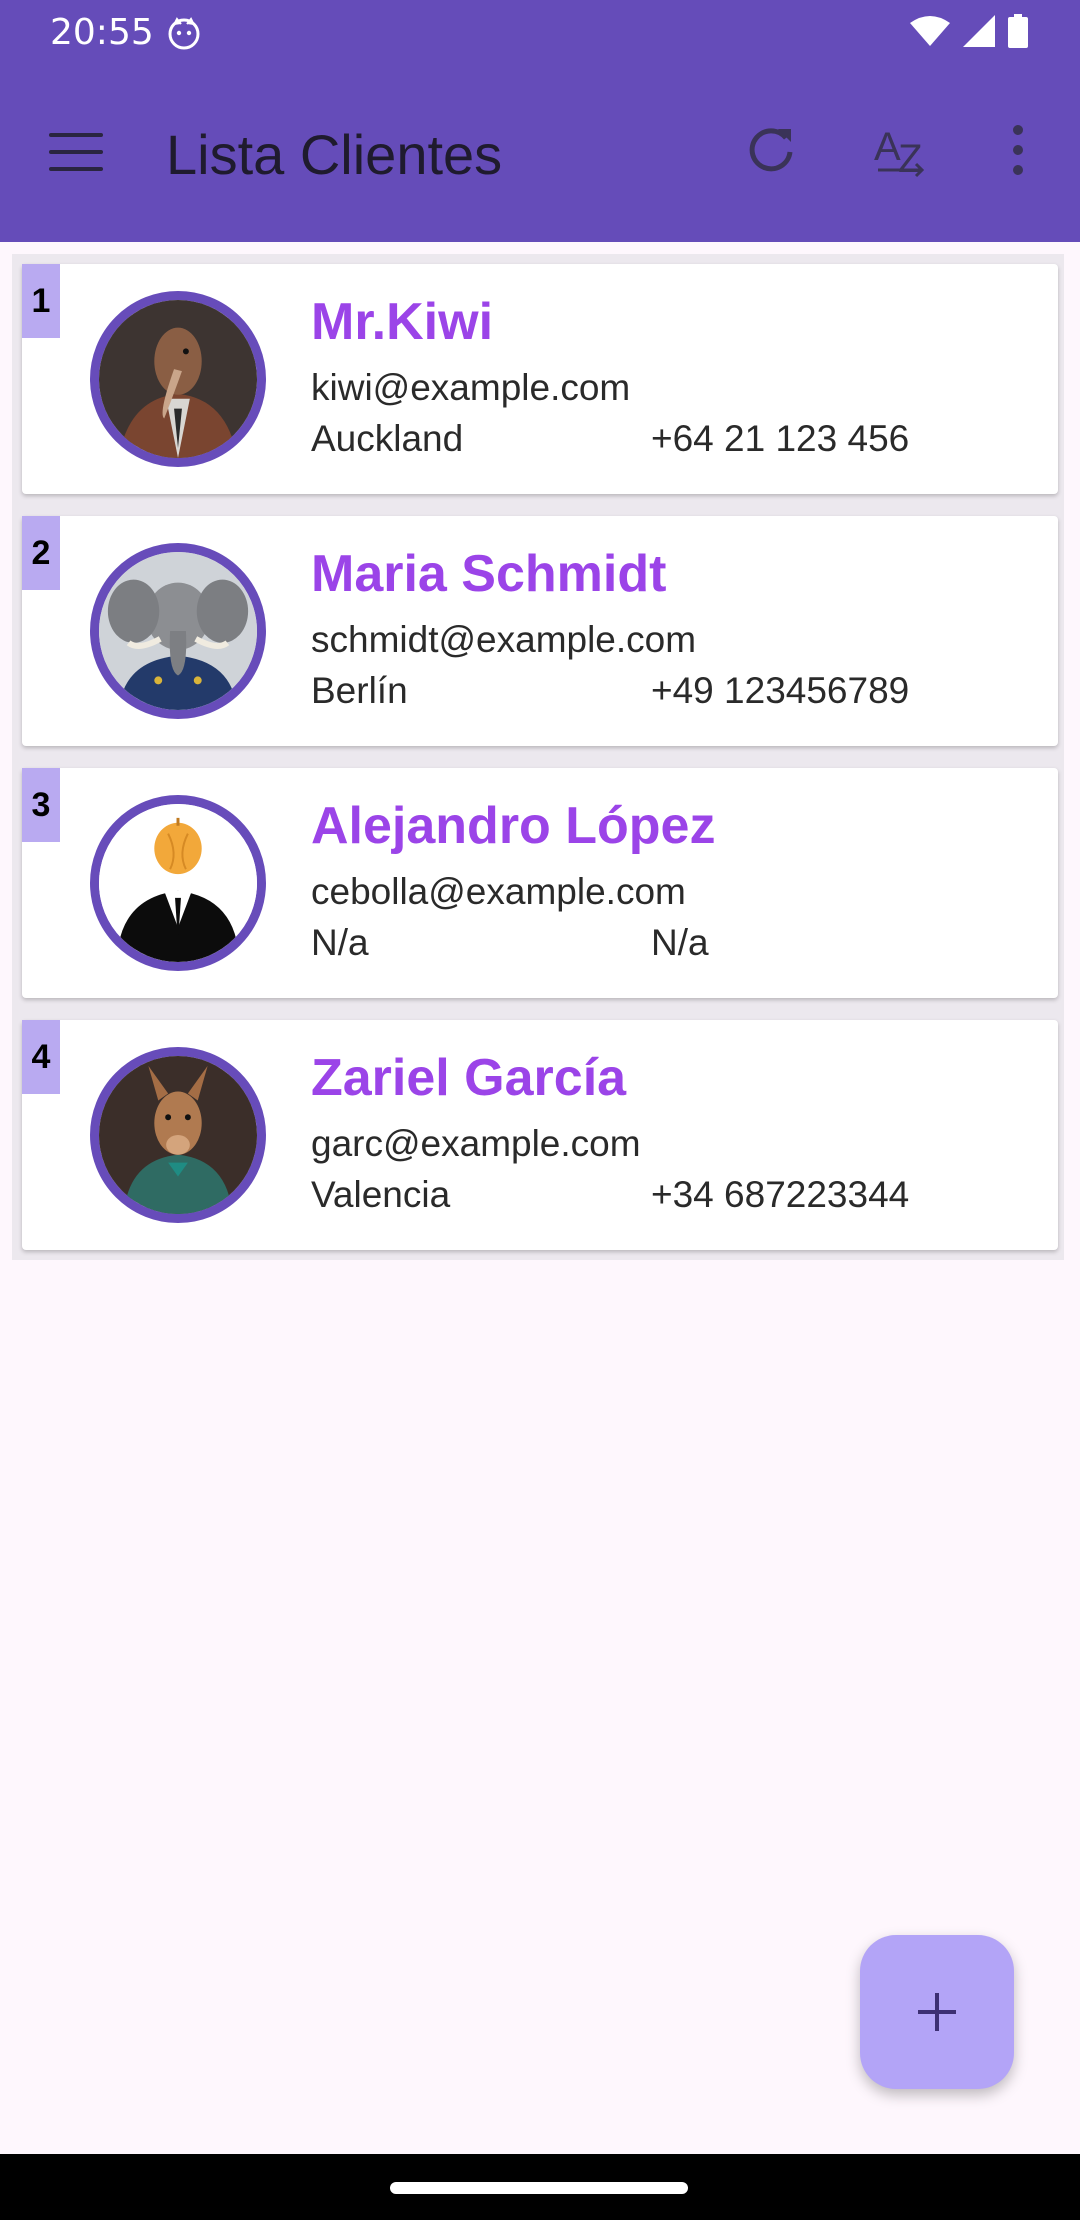 The width and height of the screenshot is (1080, 2220). Describe the element at coordinates (887, 147) in the screenshot. I see `svg-text: A` at that location.